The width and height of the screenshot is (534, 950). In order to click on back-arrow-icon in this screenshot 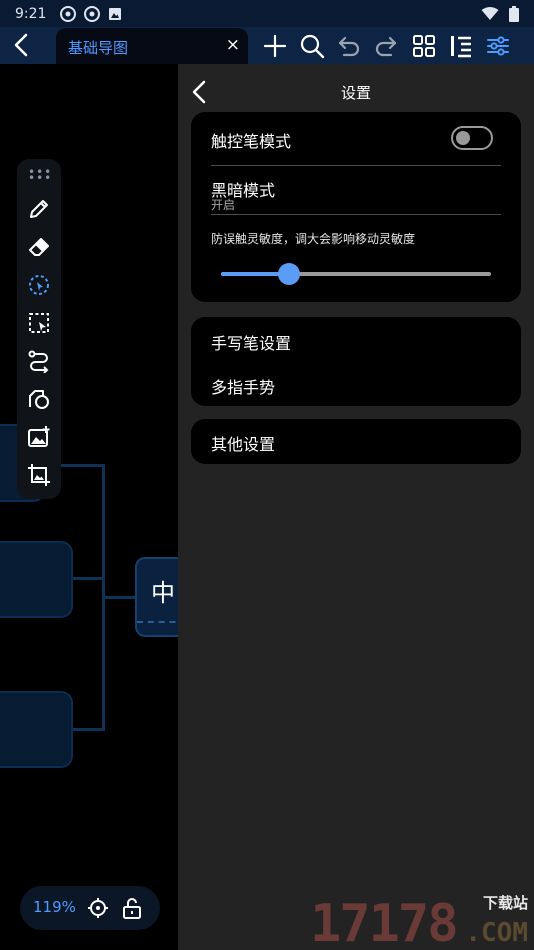, I will do `click(22, 45)`.